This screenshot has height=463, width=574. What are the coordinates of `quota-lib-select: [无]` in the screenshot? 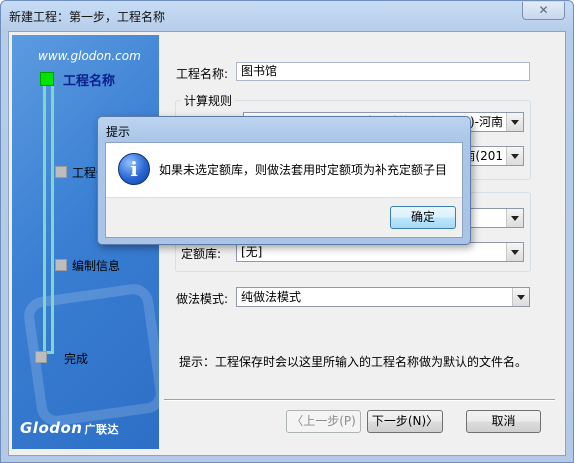 It's located at (380, 252).